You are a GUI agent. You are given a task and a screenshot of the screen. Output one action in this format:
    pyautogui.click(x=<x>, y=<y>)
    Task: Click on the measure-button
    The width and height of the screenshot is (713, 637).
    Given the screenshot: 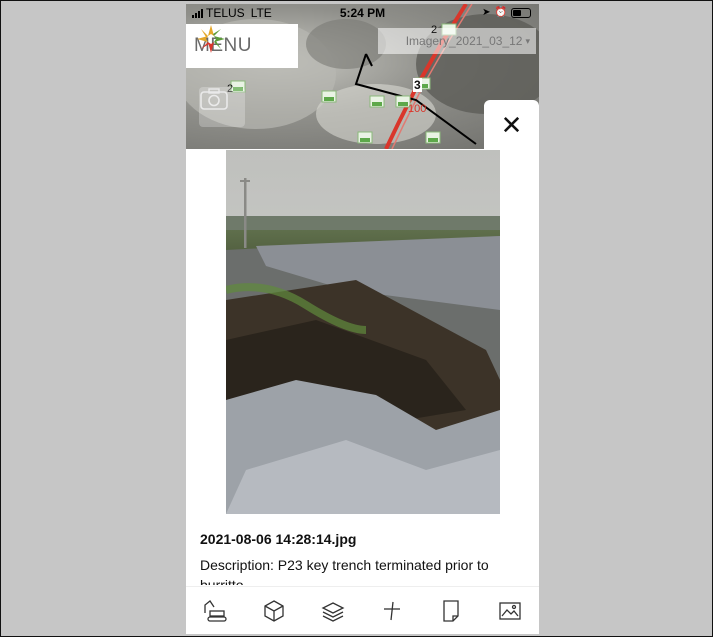 What is the action you would take?
    pyautogui.click(x=392, y=611)
    